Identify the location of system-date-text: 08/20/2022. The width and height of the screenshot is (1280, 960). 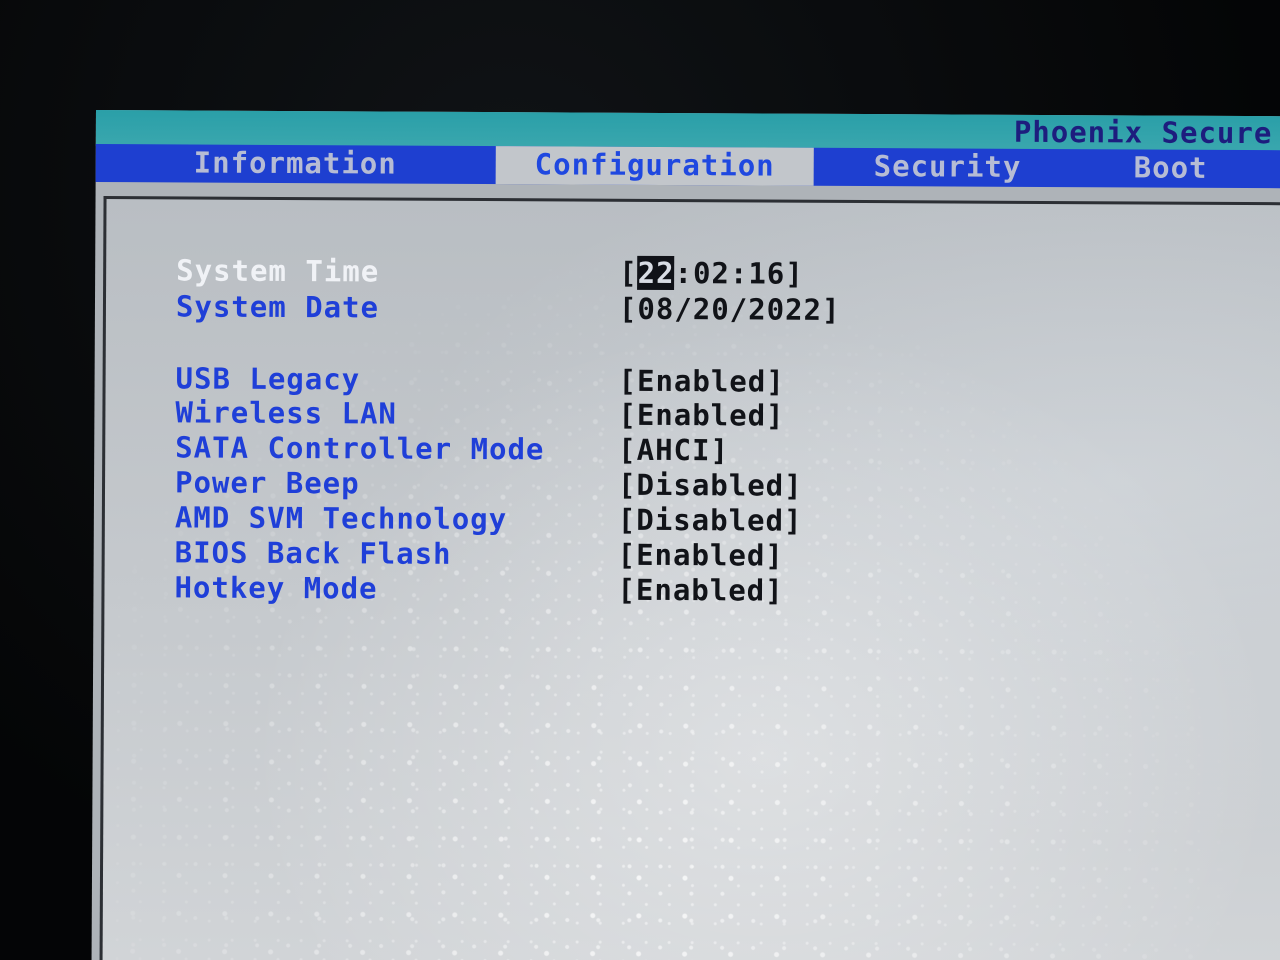
(730, 309).